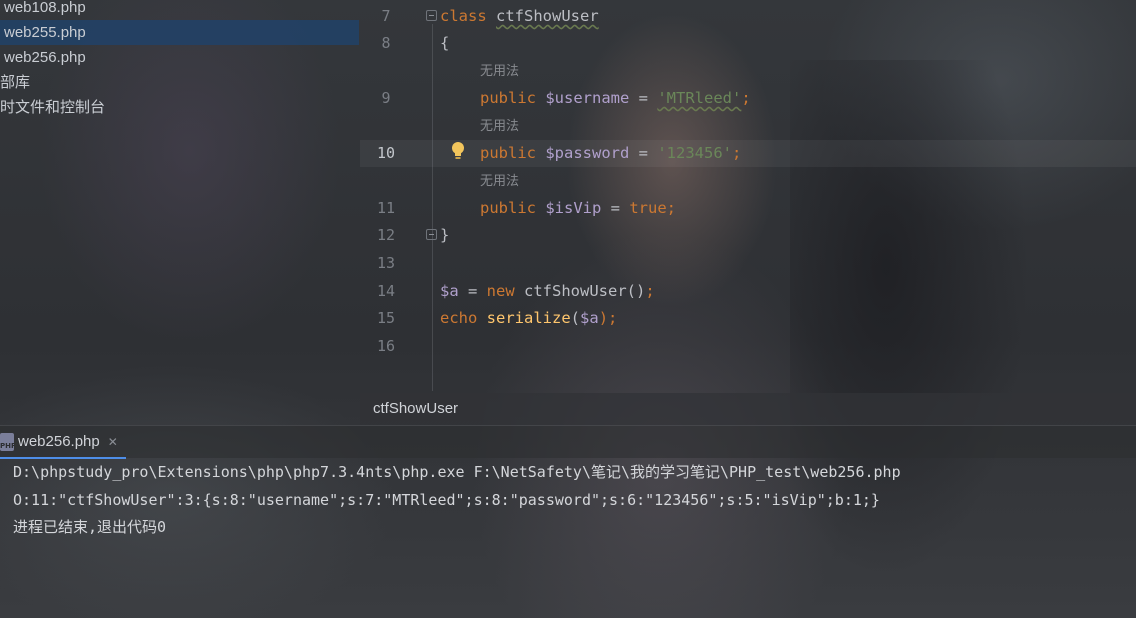 The image size is (1136, 618). I want to click on code-line-7: class ctfShowUser, so click(519, 16).